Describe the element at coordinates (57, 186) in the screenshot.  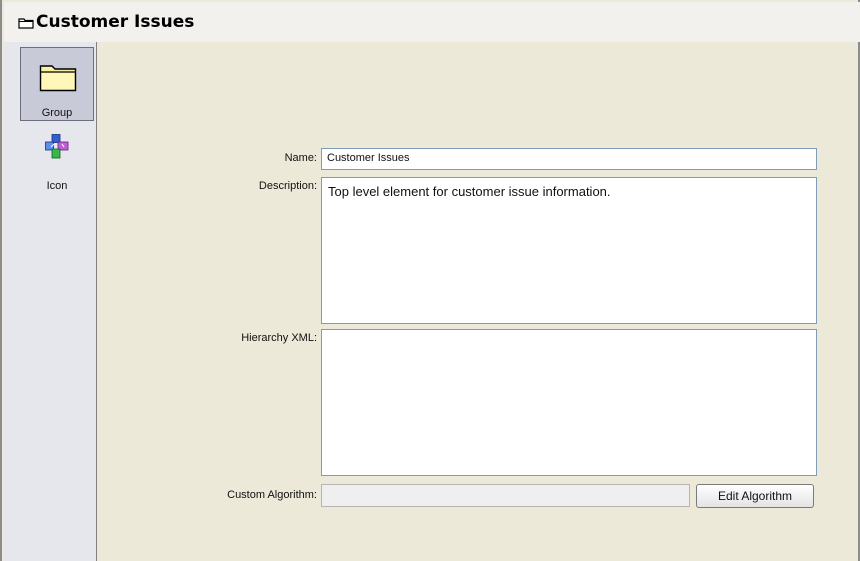
I see `sidebar-item-label: Icon` at that location.